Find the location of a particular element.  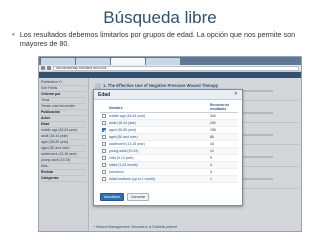

dialog-title: Edad is located at coordinates (104, 94).